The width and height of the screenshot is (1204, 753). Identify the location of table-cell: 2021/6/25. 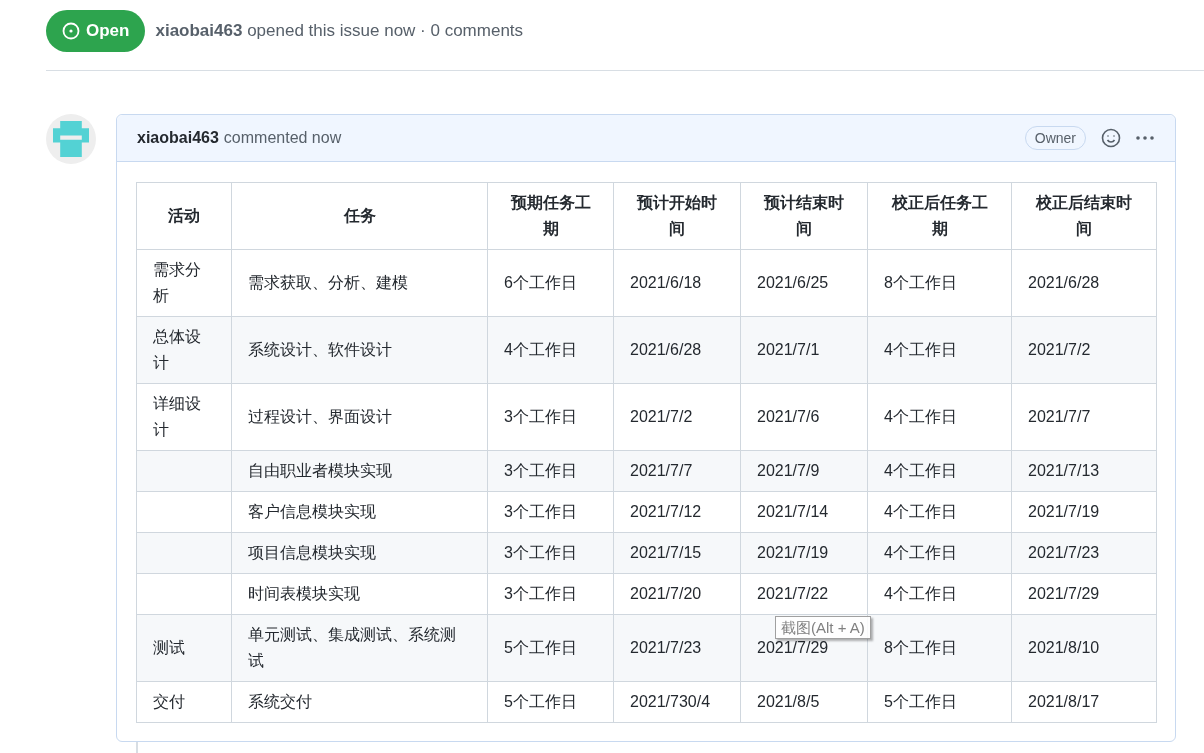
(793, 282).